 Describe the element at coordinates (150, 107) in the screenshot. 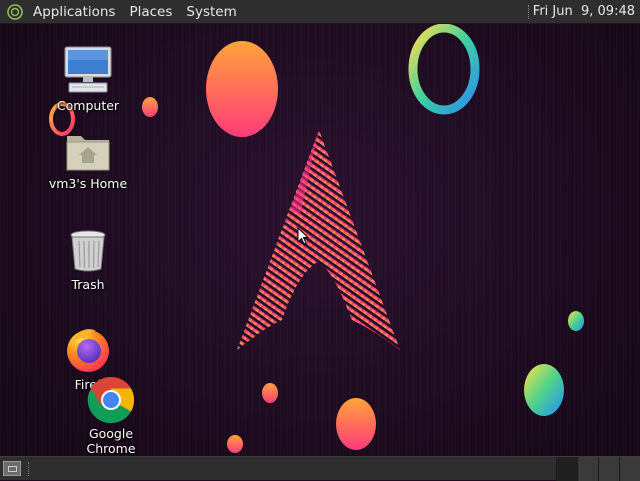

I see `small-orange-orb` at that location.